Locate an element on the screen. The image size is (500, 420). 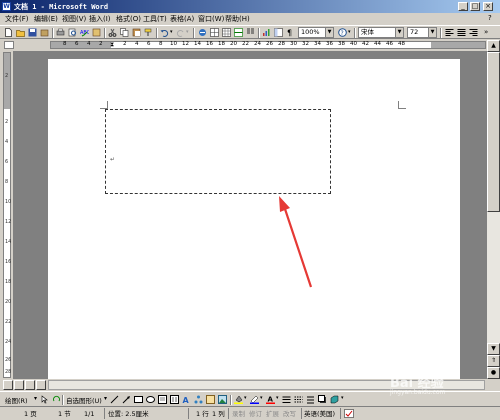
menu-format: 格式(O) is located at coordinates (128, 19).